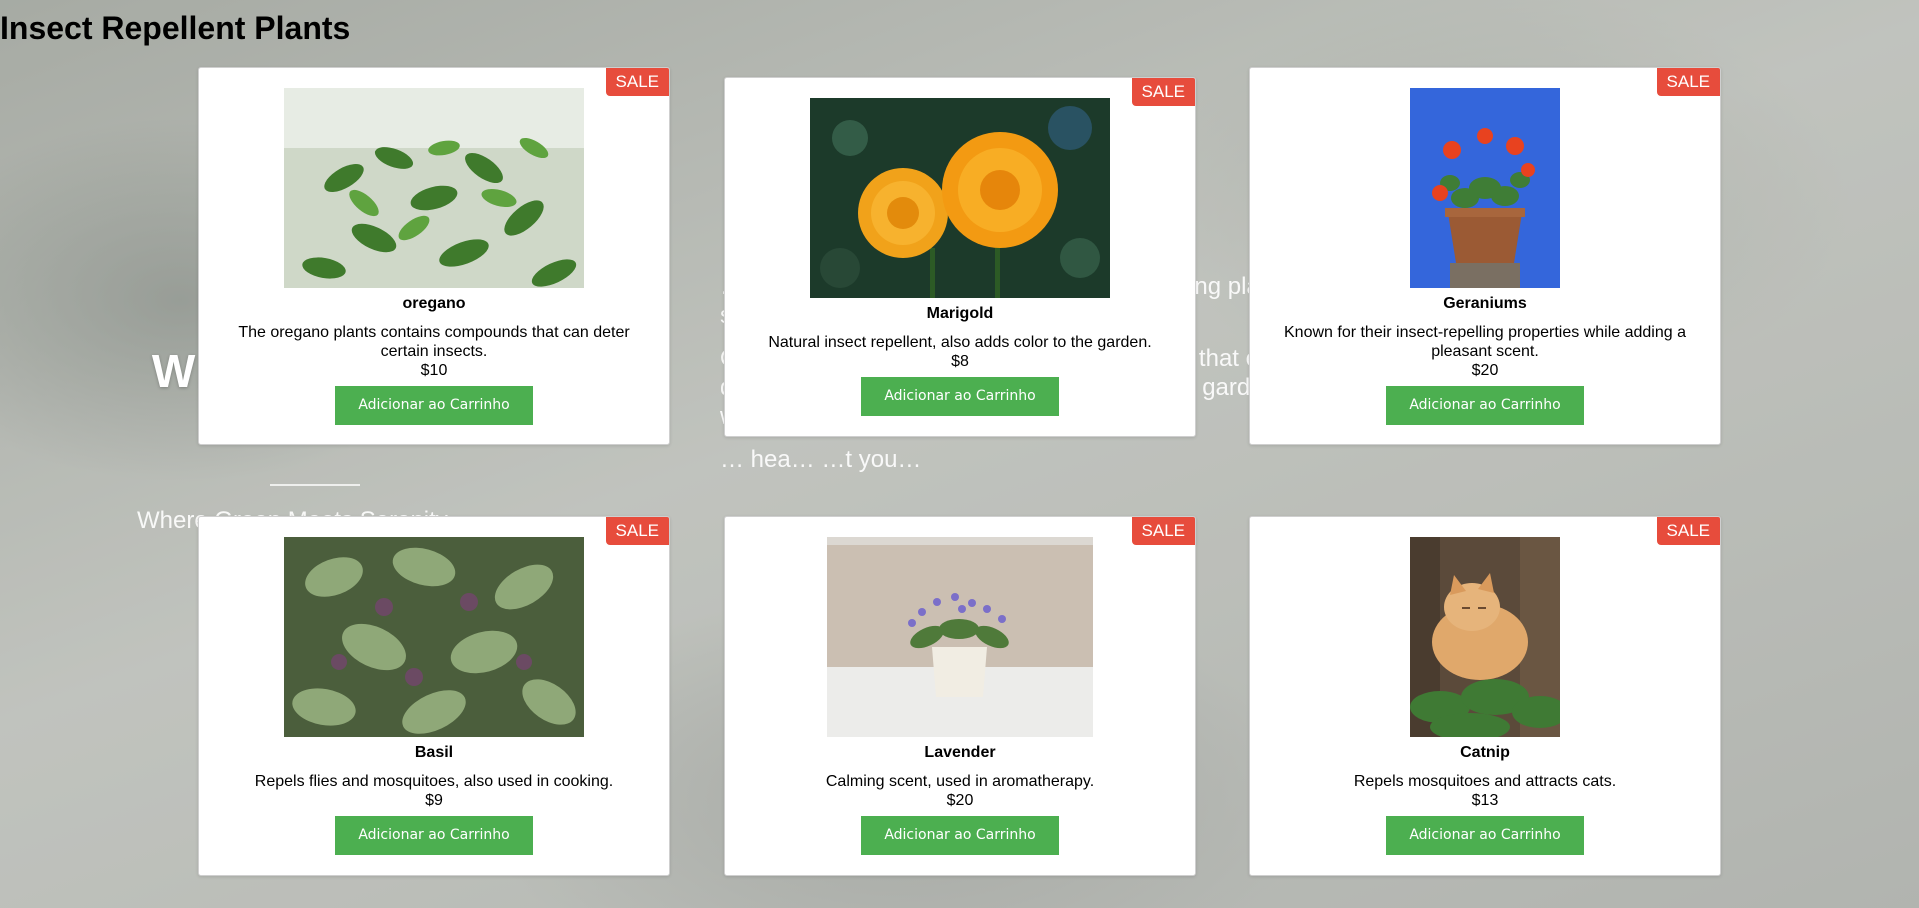 The image size is (1919, 908). I want to click on lavender-photo, so click(960, 637).